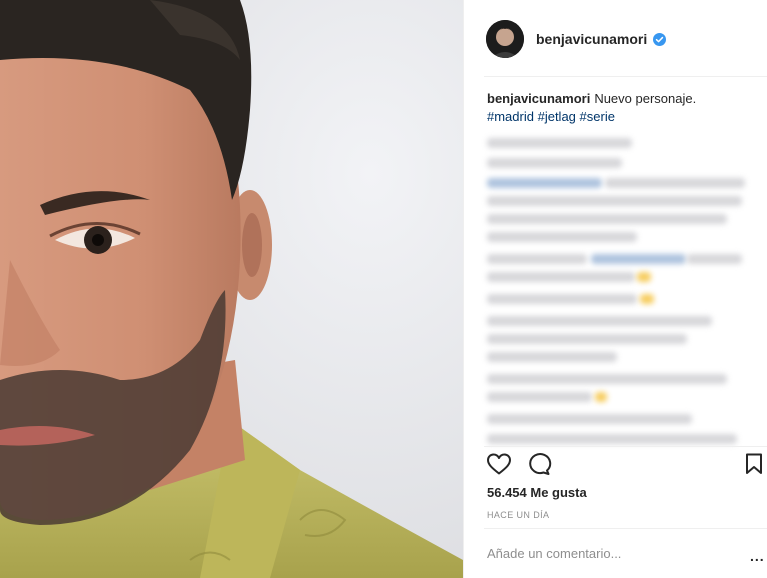  I want to click on likes-count: 56.454 Me gusta, so click(537, 492).